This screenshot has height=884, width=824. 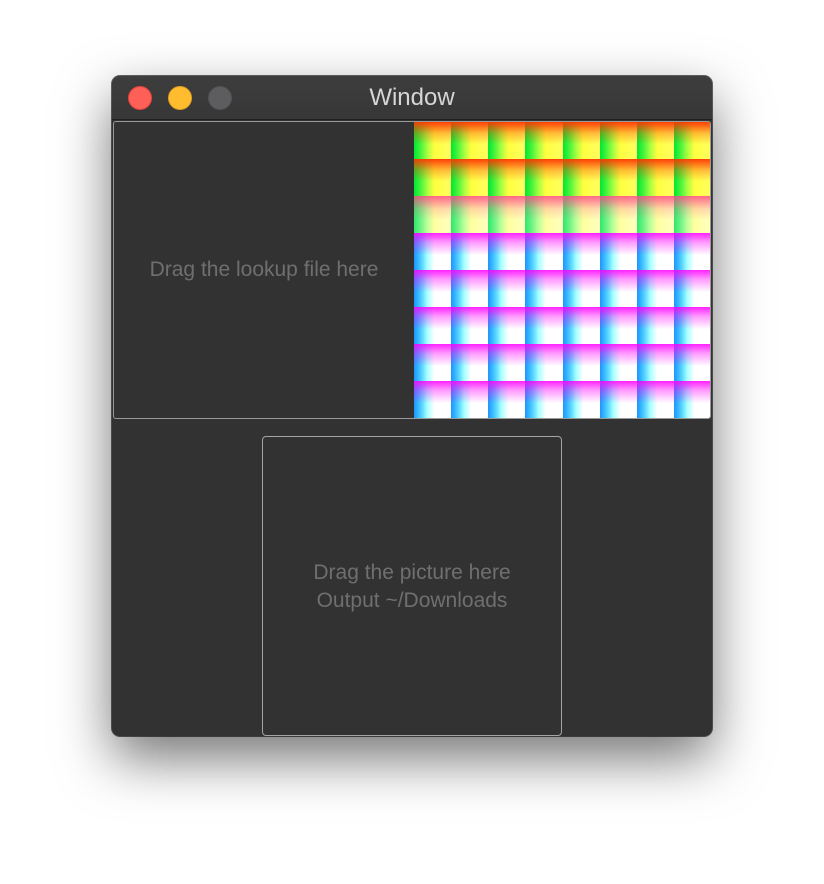 What do you see at coordinates (412, 572) in the screenshot?
I see `picture-drop-instruction: Drag the picture here` at bounding box center [412, 572].